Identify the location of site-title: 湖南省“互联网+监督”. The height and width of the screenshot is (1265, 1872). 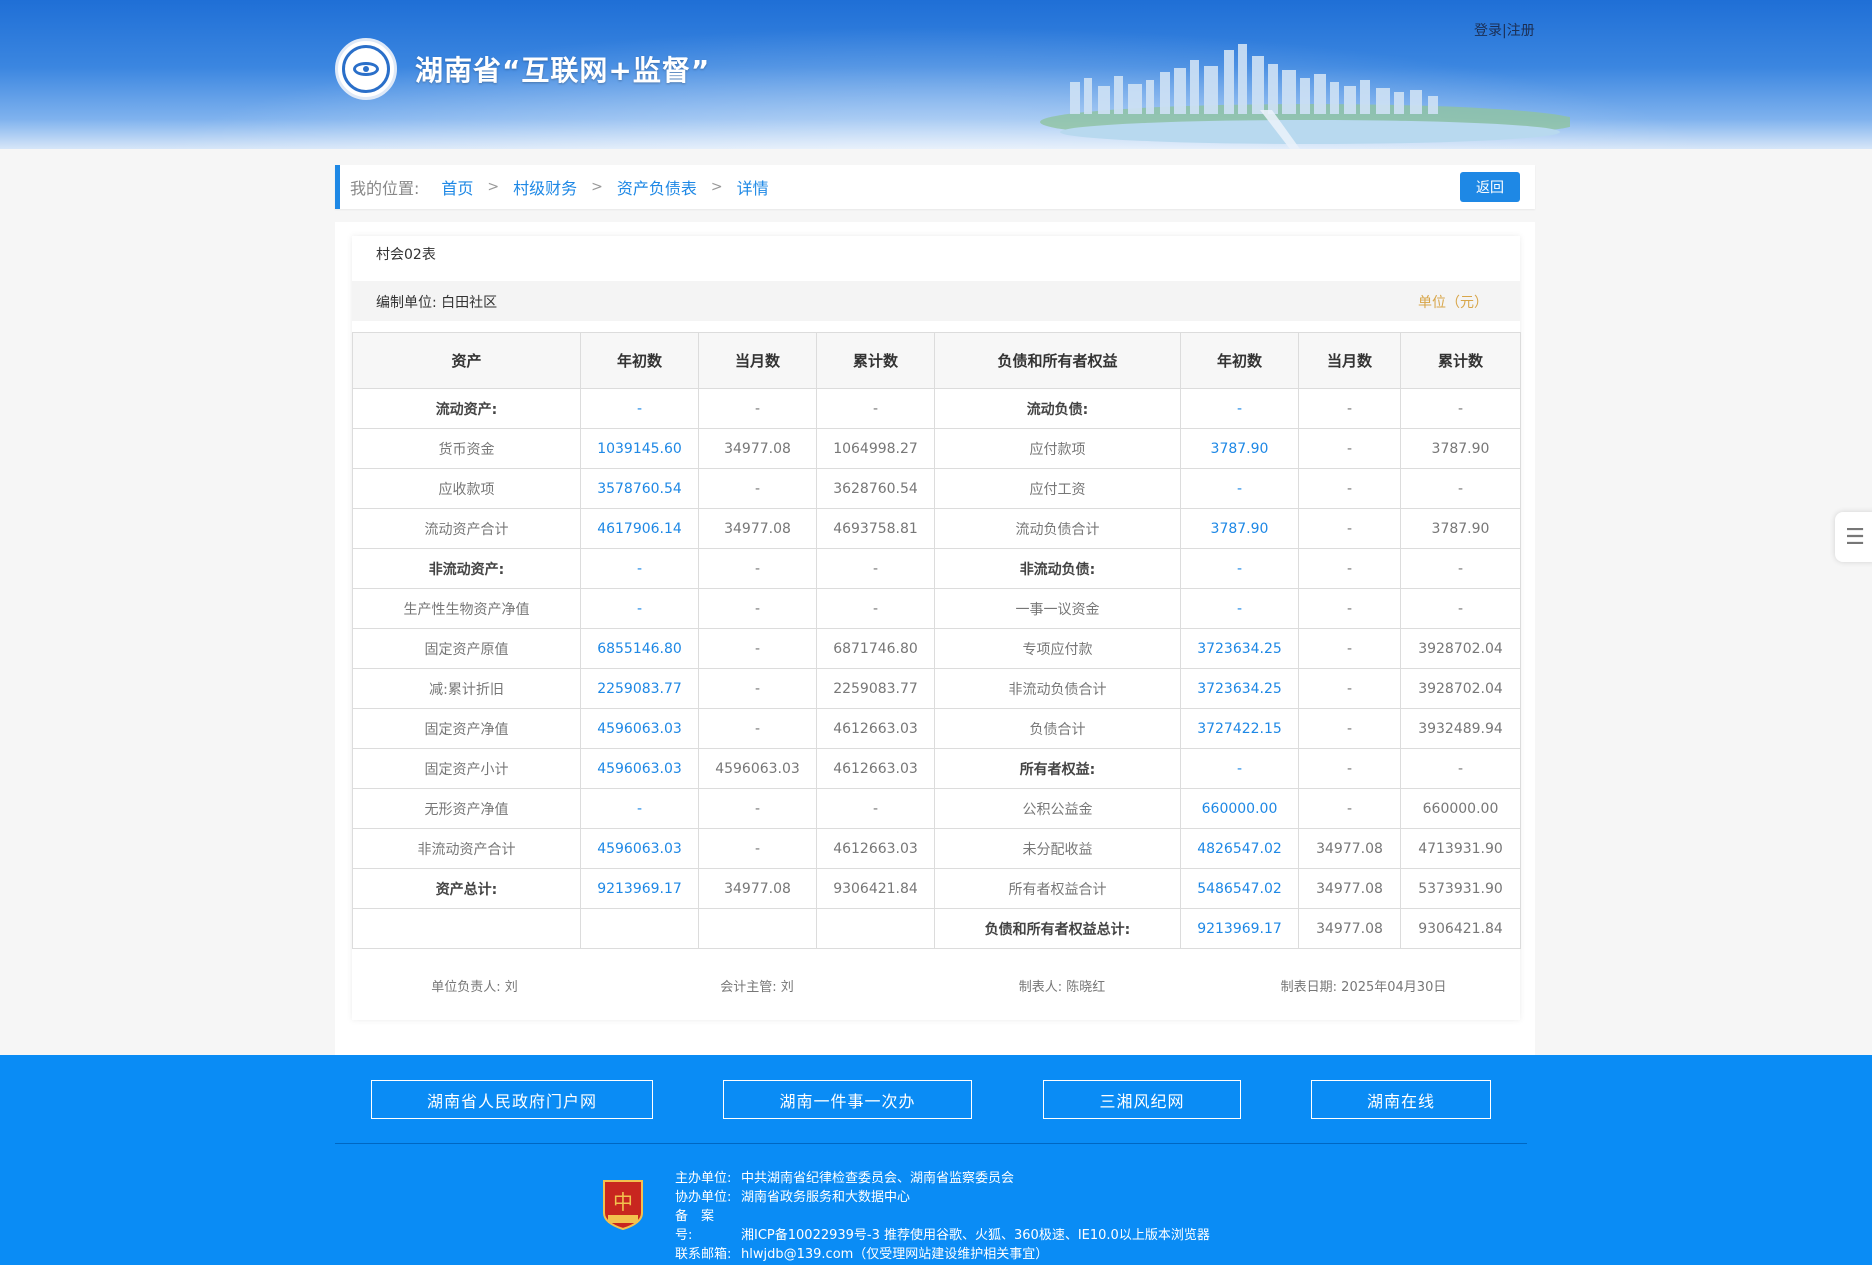
(563, 70).